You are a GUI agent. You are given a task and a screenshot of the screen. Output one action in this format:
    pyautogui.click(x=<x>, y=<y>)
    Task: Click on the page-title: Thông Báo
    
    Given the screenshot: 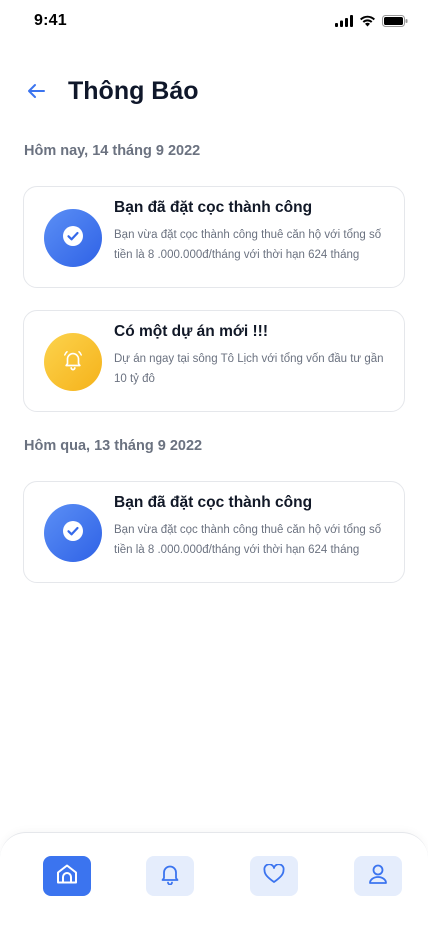 What is the action you would take?
    pyautogui.click(x=133, y=91)
    